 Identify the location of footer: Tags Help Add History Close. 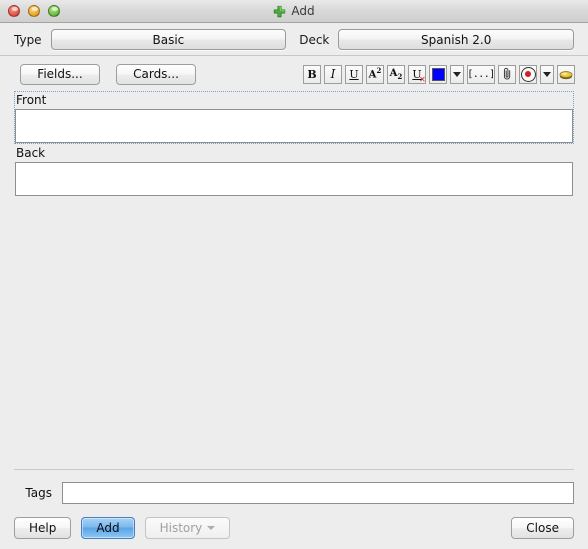
(294, 509).